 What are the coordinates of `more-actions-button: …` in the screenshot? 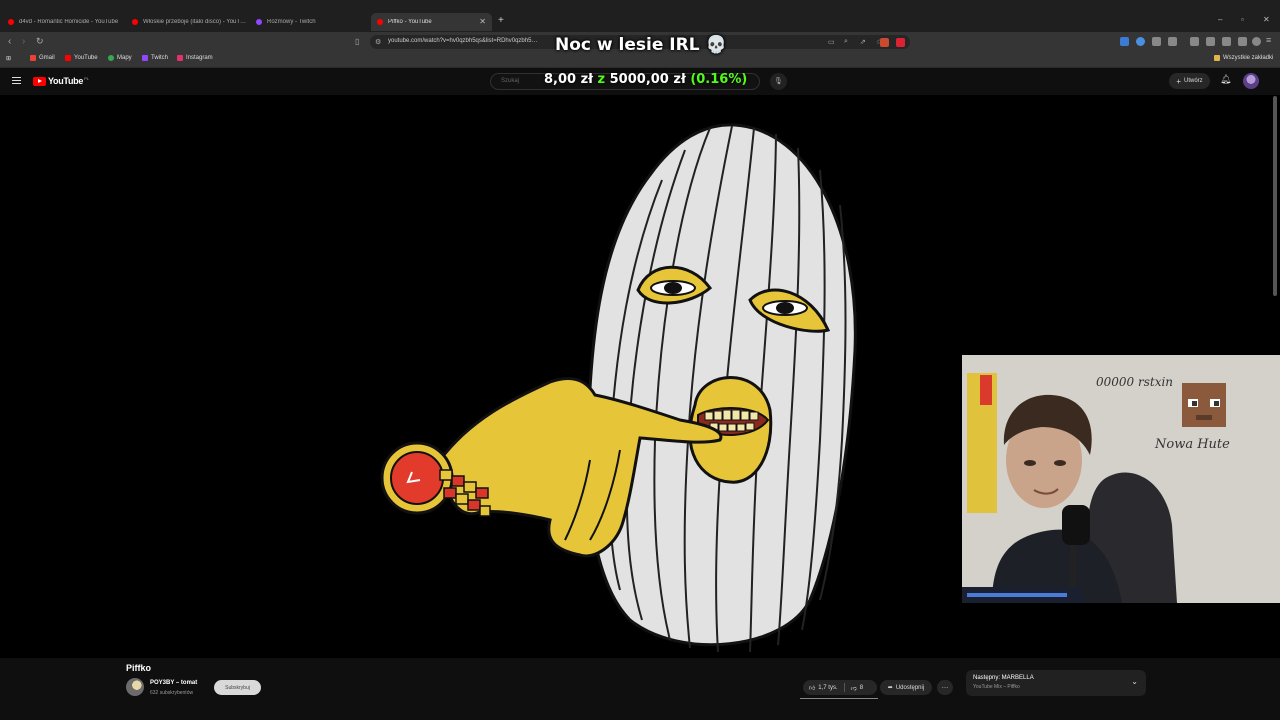 It's located at (945, 687).